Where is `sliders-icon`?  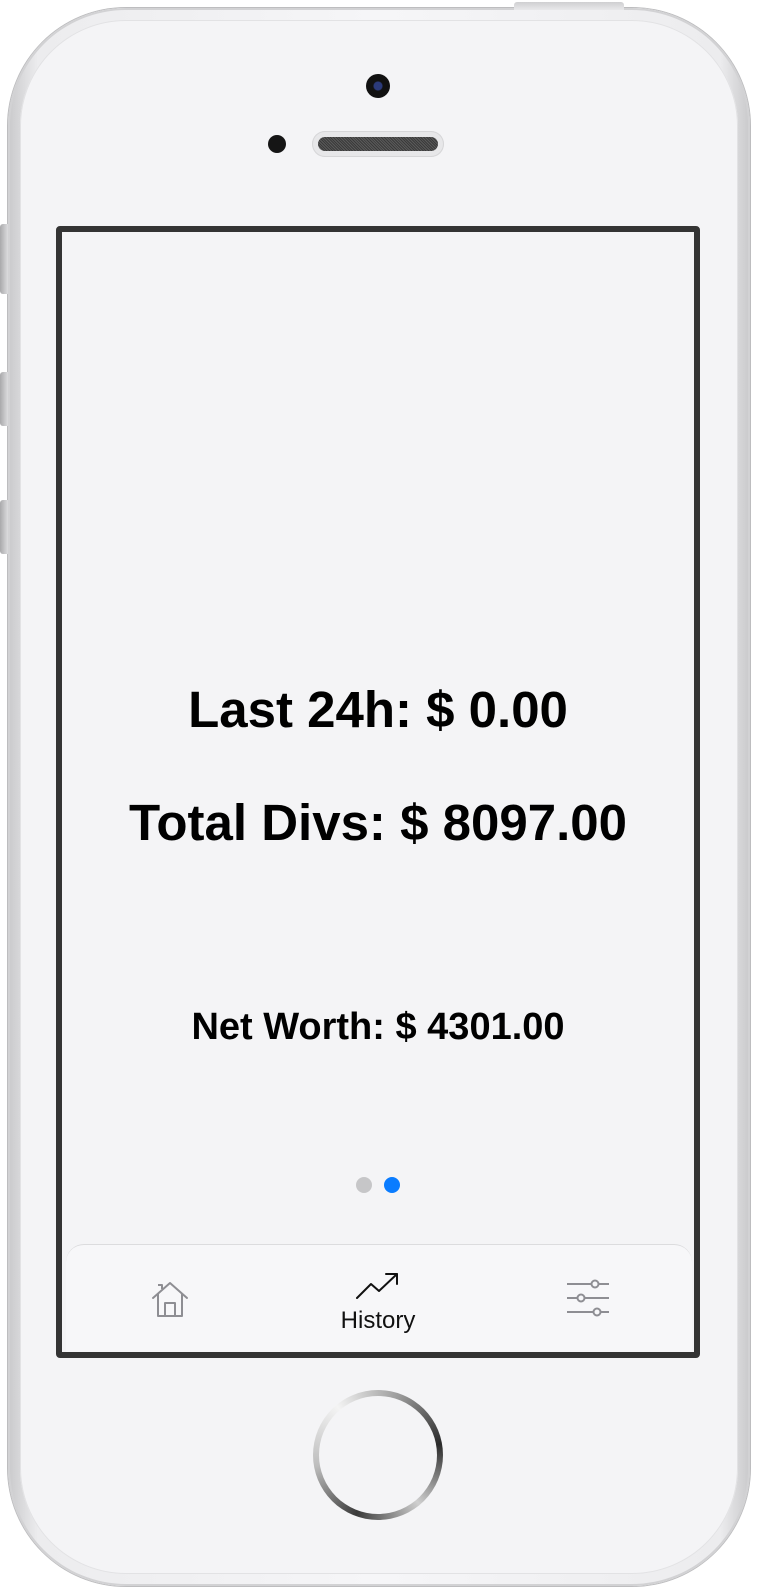 sliders-icon is located at coordinates (588, 1298).